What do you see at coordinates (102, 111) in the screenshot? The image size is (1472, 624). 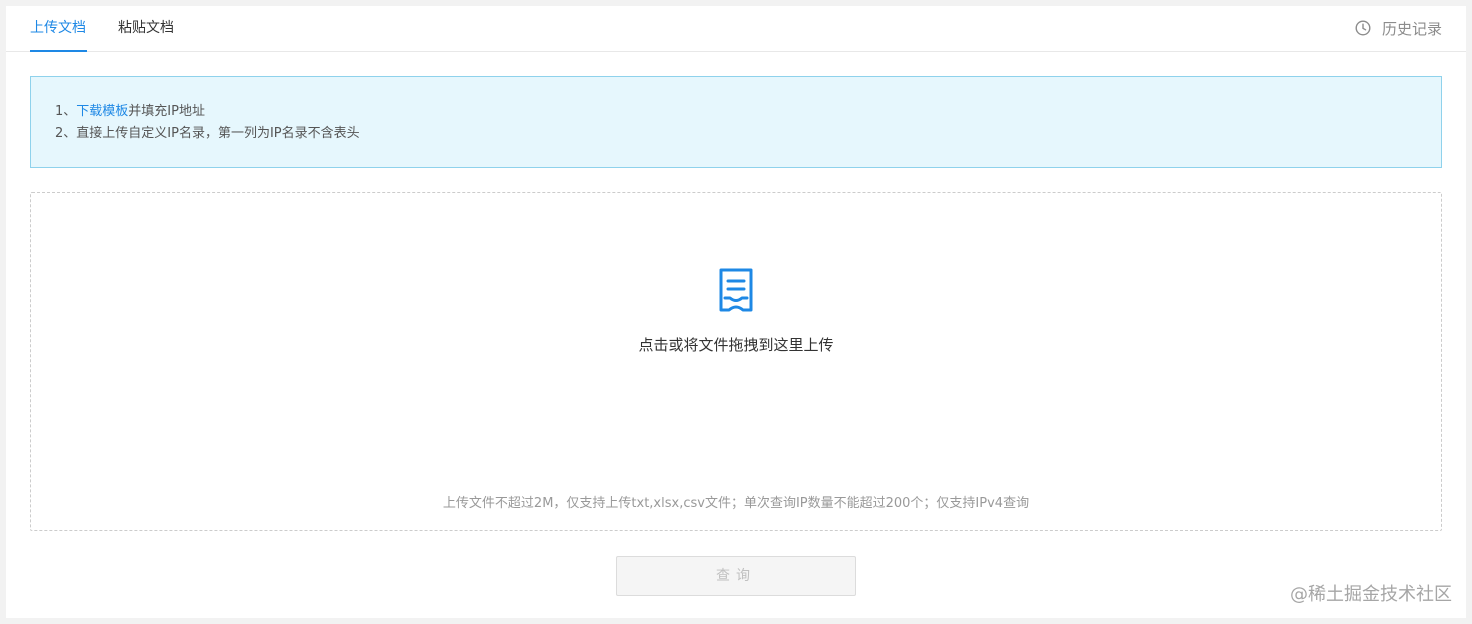 I see `download-template-link: 下载模板` at bounding box center [102, 111].